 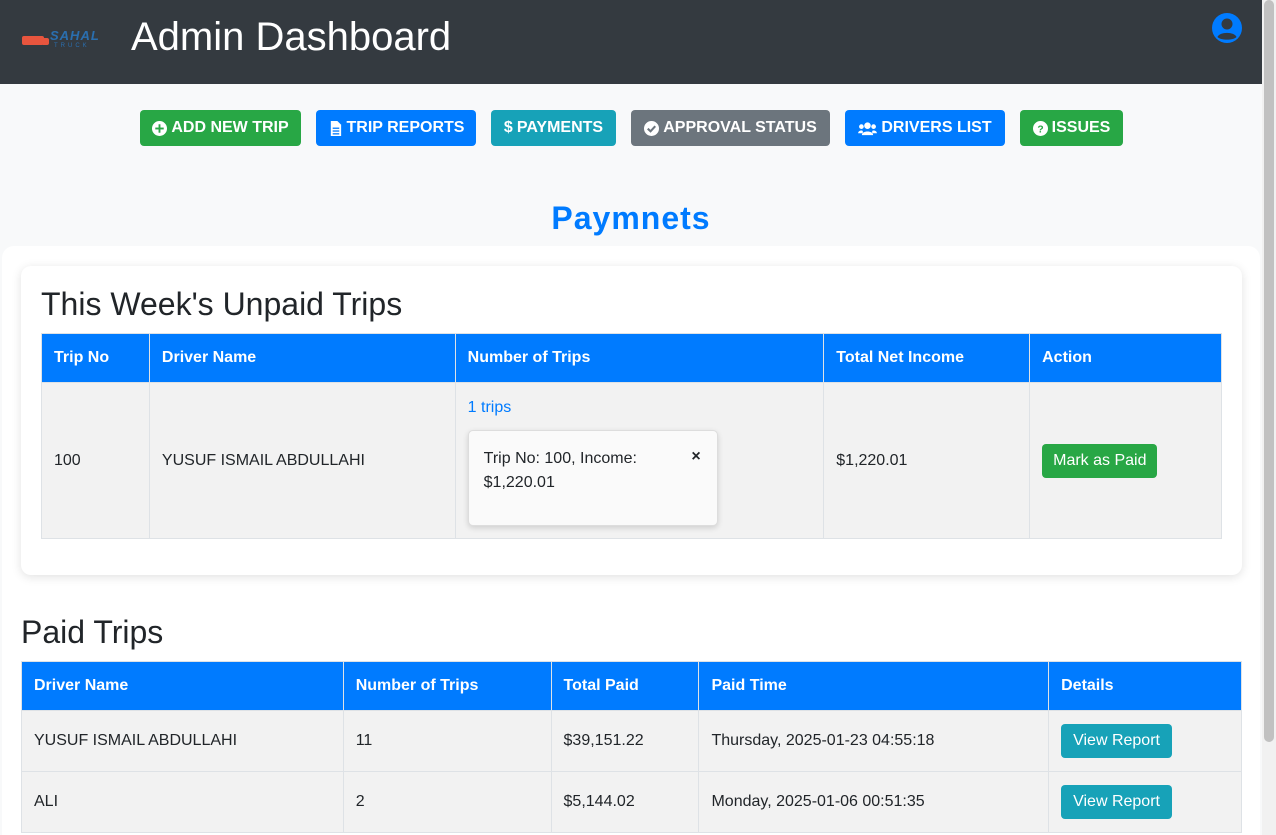 I want to click on popup-line: $1,220.01, so click(x=519, y=482).